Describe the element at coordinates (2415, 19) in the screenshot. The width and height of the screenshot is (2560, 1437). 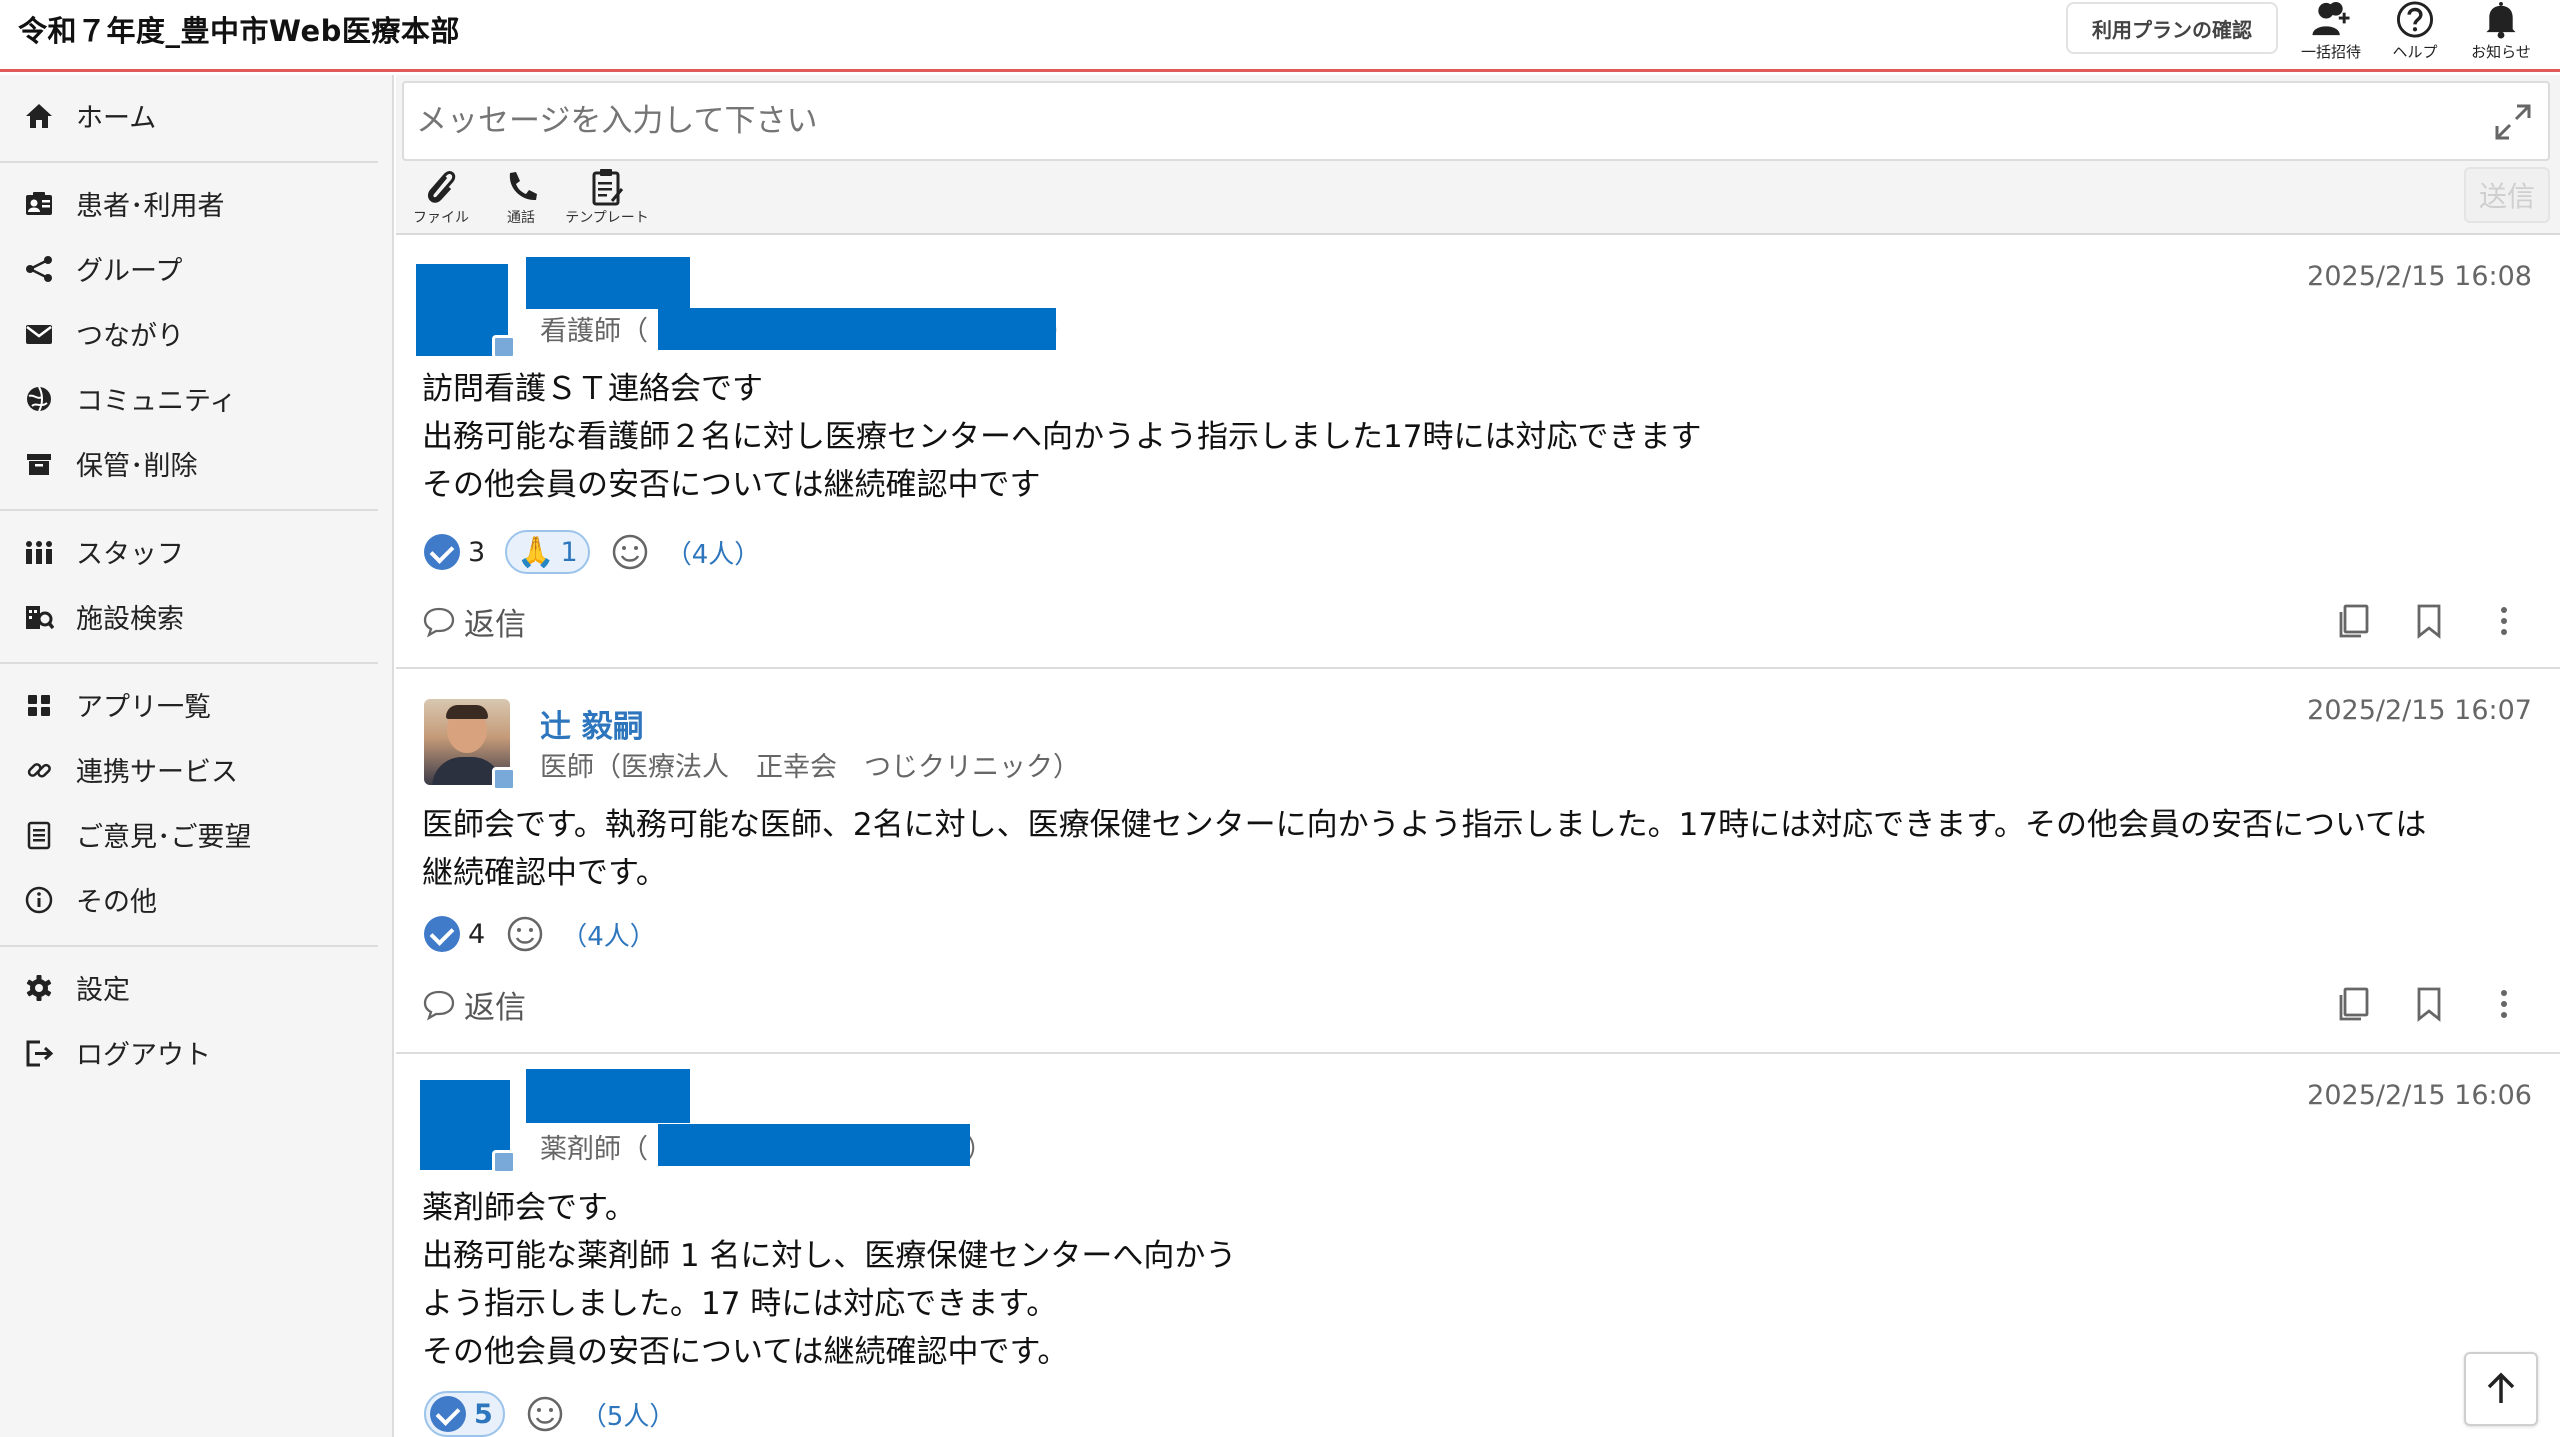
I see `help-icon` at that location.